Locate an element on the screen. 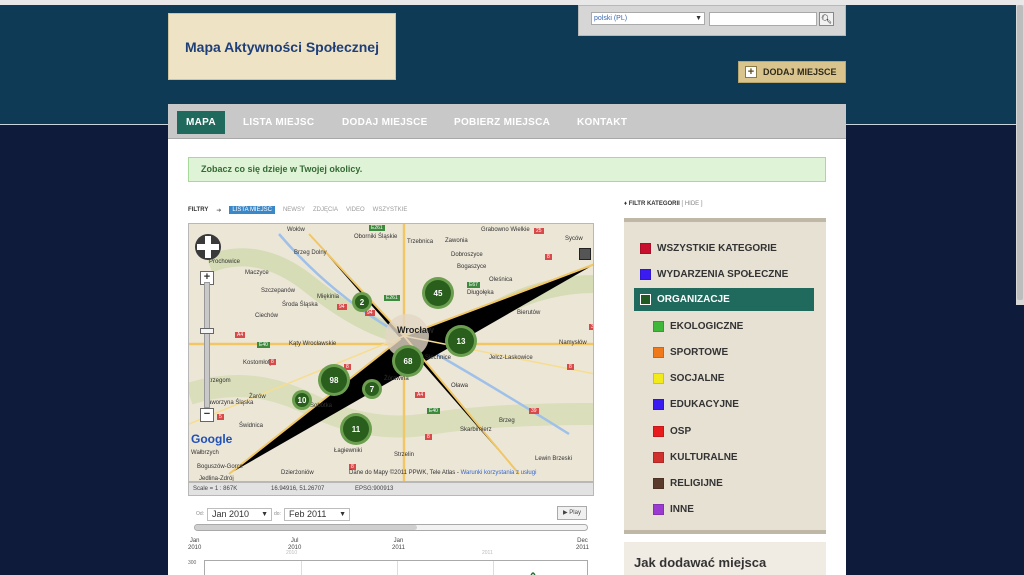 This screenshot has height=575, width=1024. map-cluster-marker: 10 is located at coordinates (302, 400).